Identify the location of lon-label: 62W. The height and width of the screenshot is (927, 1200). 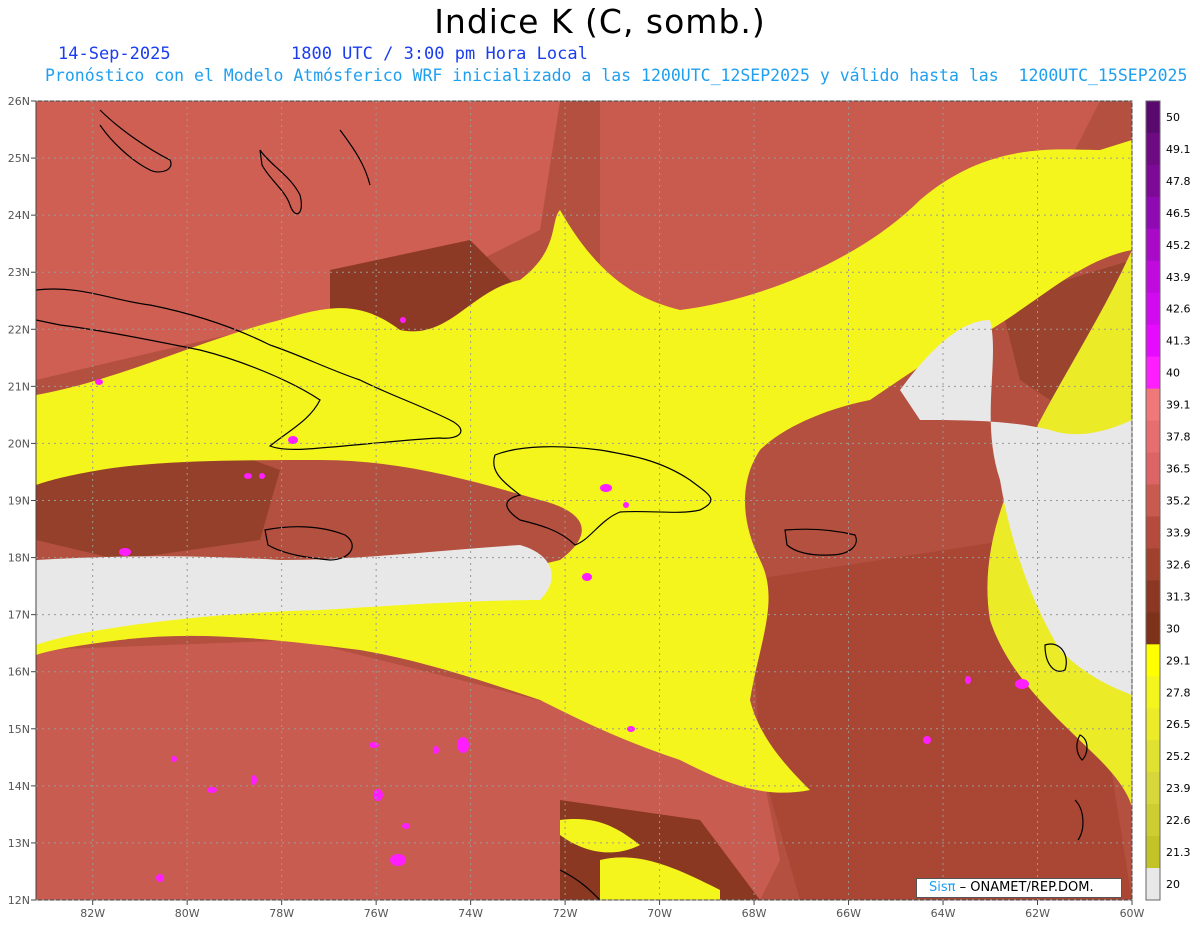
(1037, 913).